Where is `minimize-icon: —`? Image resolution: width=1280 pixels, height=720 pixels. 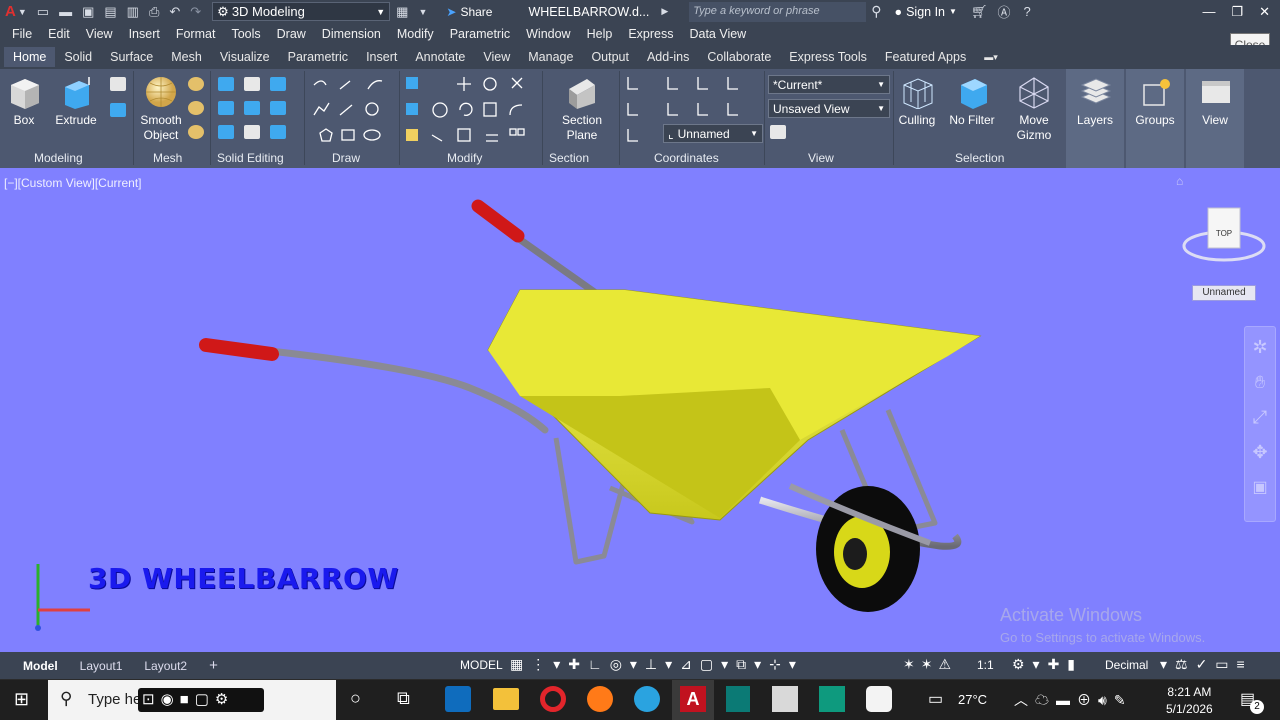 minimize-icon: — is located at coordinates (1208, 12).